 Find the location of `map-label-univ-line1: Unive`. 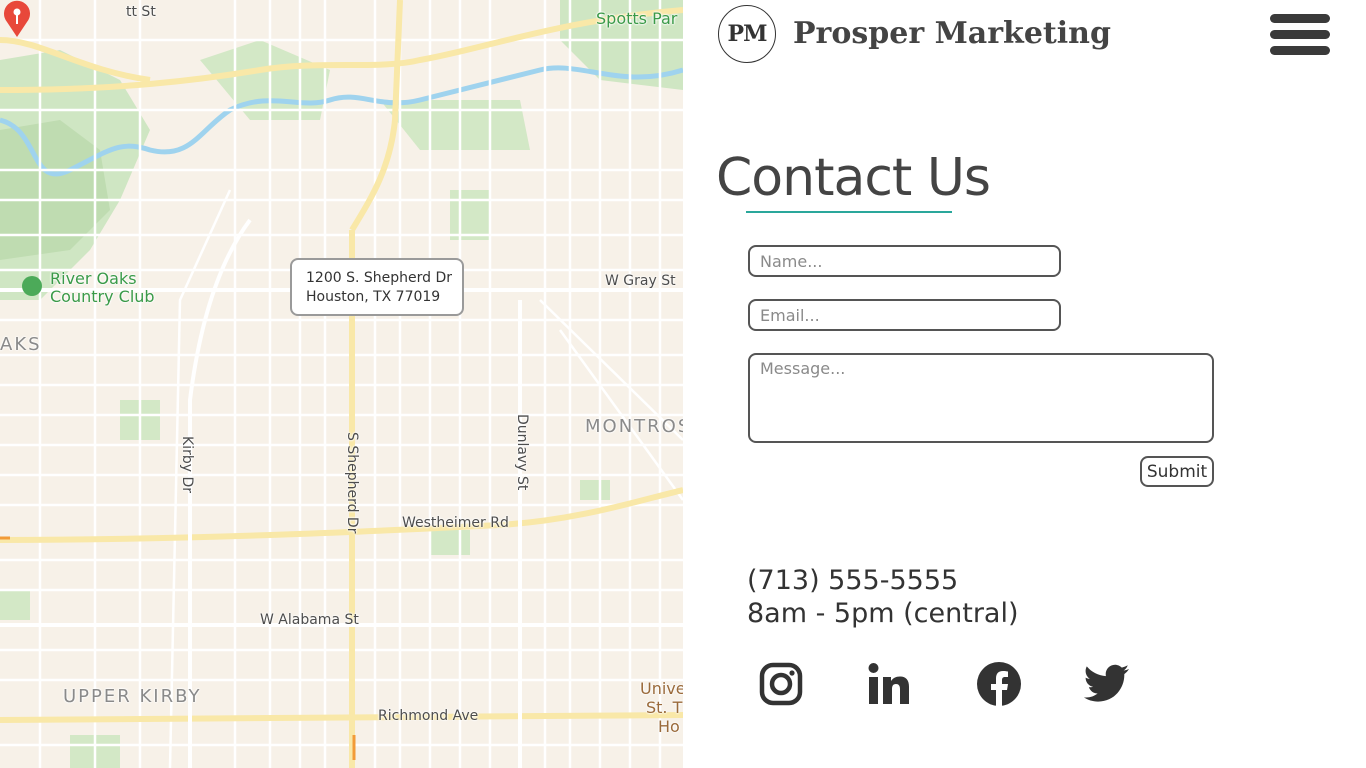

map-label-univ-line1: Unive is located at coordinates (661, 688).